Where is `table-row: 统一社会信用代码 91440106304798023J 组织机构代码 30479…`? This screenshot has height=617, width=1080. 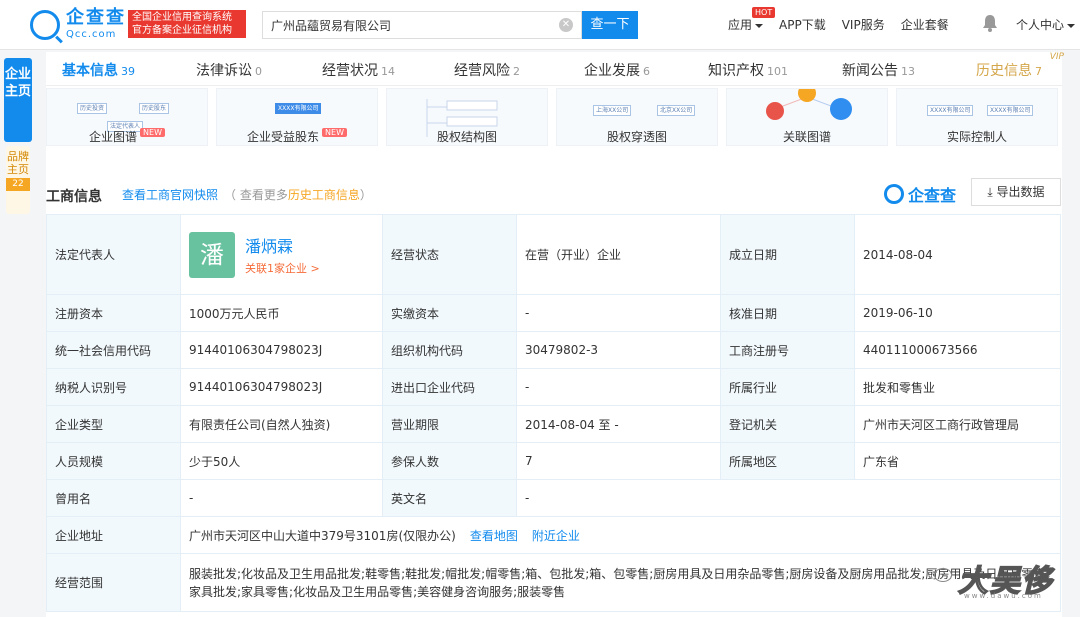 table-row: 统一社会信用代码 91440106304798023J 组织机构代码 30479… is located at coordinates (553, 350).